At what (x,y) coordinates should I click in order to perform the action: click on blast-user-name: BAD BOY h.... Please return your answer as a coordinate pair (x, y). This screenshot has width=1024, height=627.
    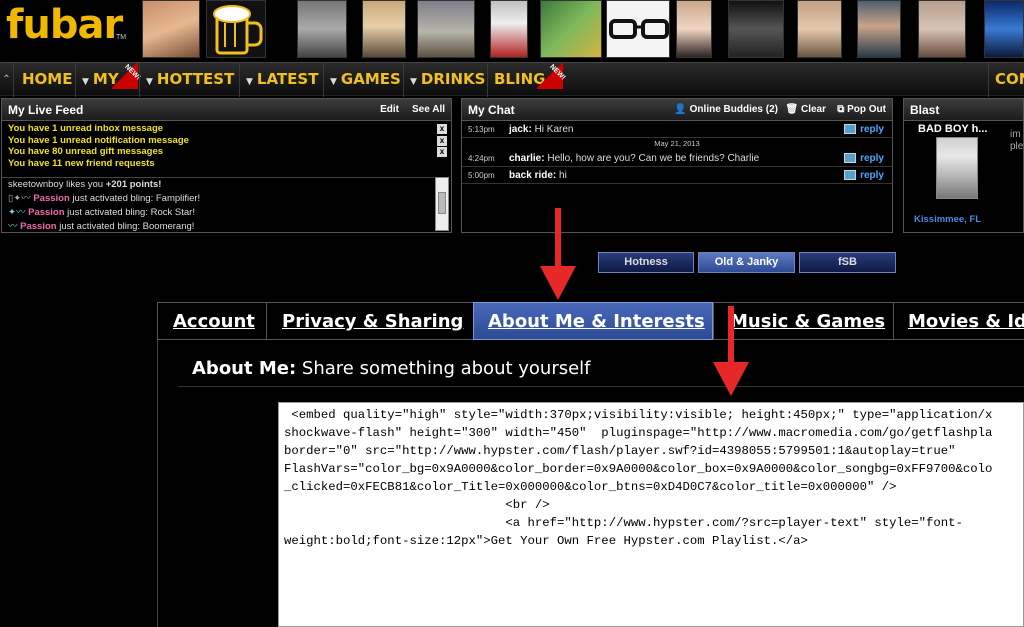
    Looking at the image, I should click on (952, 129).